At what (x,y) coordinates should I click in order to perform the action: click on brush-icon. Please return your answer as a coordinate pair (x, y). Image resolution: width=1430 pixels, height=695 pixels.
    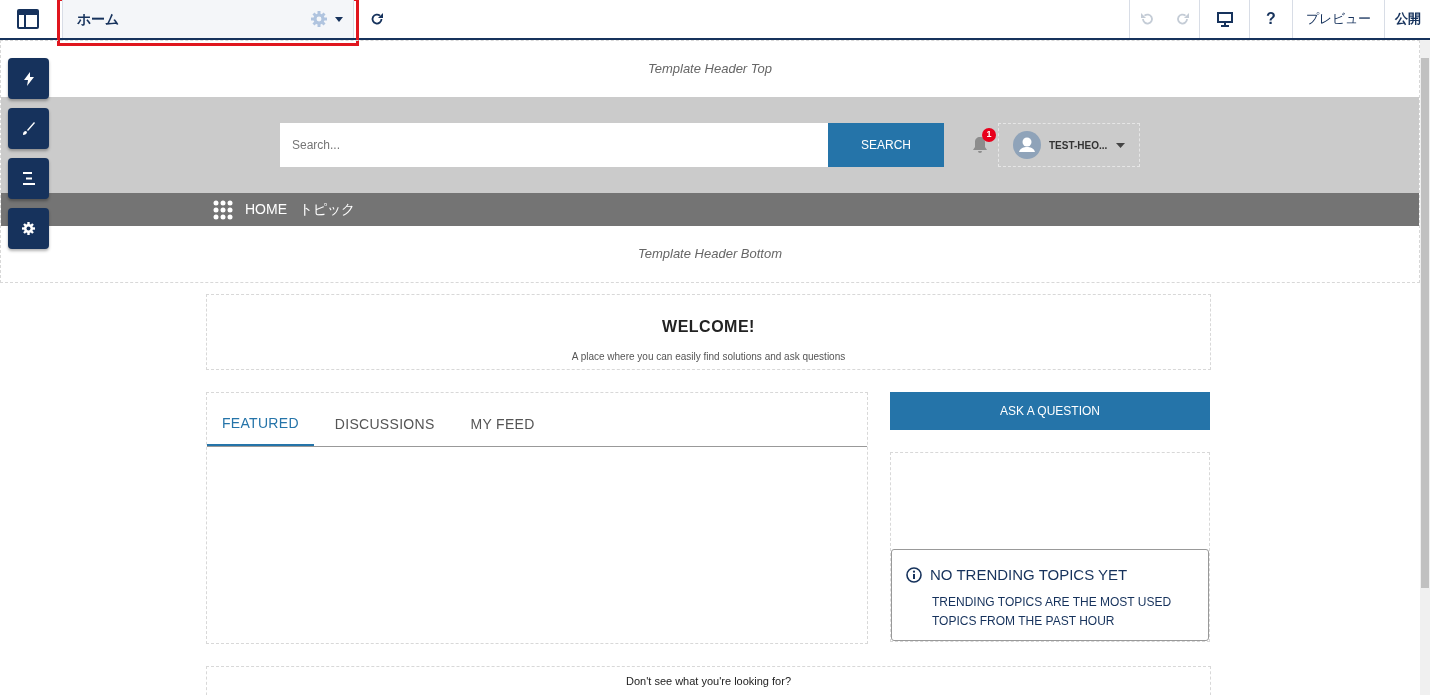
    Looking at the image, I should click on (28, 128).